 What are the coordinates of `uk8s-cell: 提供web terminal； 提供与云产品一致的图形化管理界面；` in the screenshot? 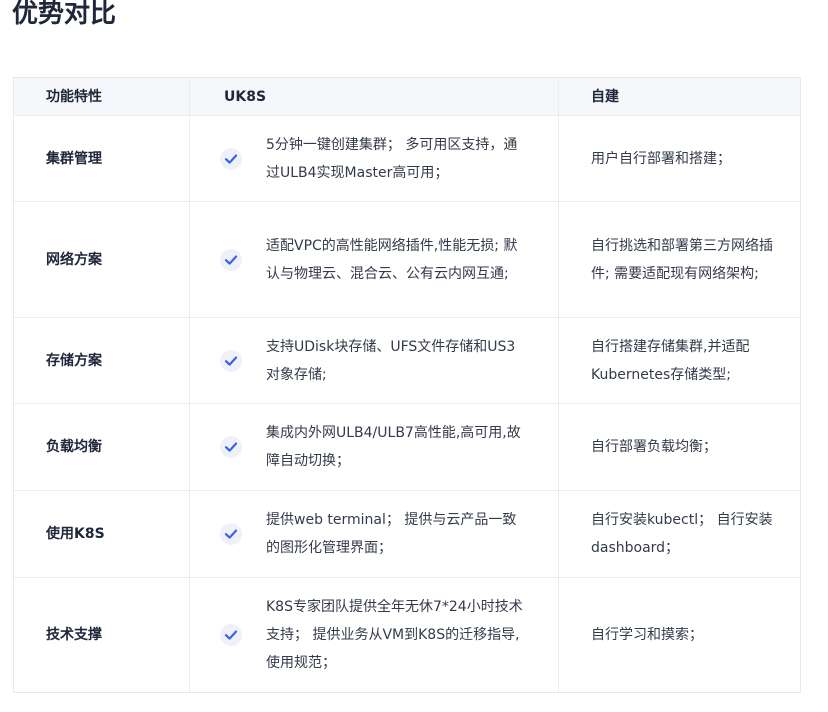 It's located at (374, 534).